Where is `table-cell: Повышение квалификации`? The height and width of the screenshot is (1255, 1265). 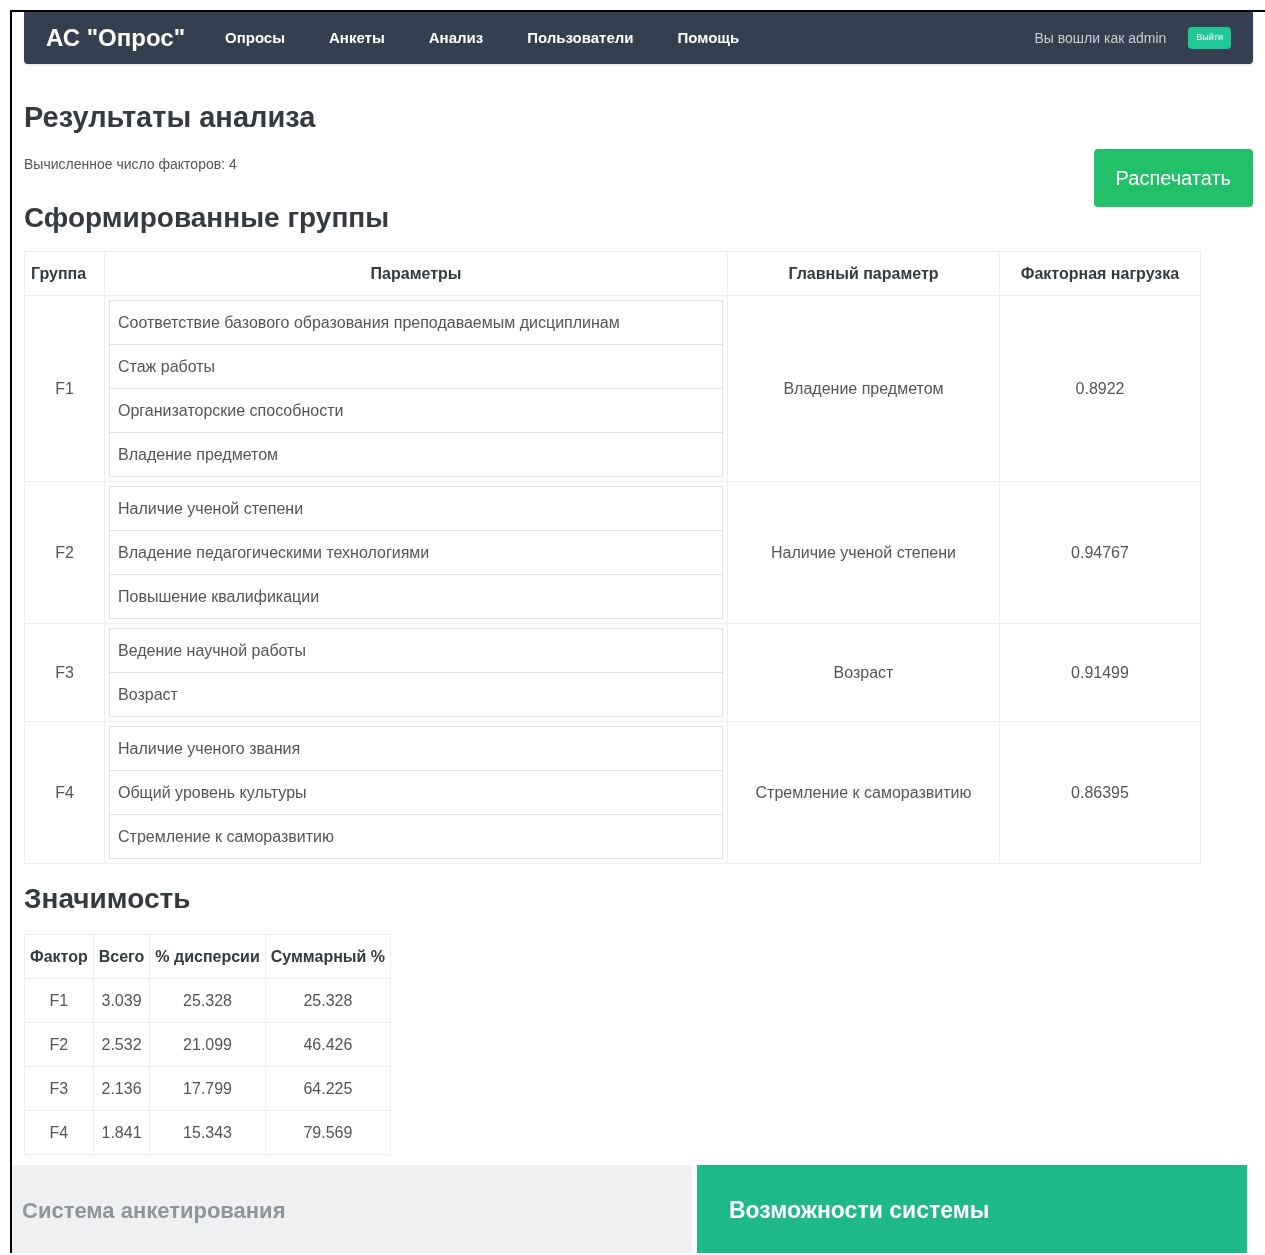
table-cell: Повышение квалификации is located at coordinates (416, 596).